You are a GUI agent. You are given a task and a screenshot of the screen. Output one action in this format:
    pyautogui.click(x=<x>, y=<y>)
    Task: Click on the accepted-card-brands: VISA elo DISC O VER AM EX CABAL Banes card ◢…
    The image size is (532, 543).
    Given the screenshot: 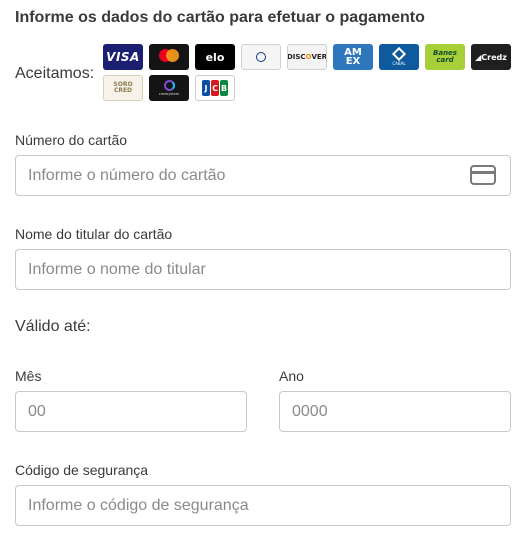 What is the action you would take?
    pyautogui.click(x=313, y=72)
    